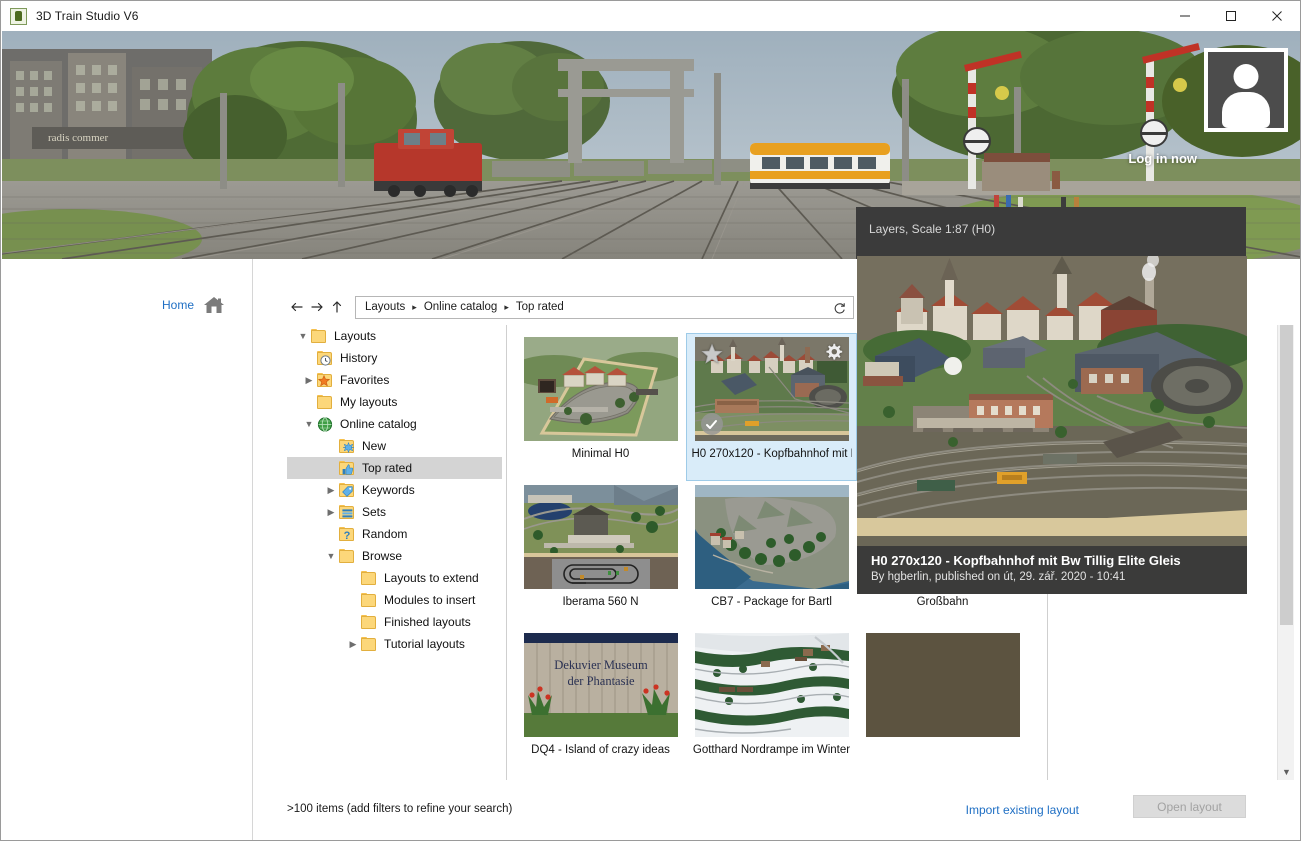  Describe the element at coordinates (331, 512) in the screenshot. I see `chevron-right-icon-3: ▶` at that location.